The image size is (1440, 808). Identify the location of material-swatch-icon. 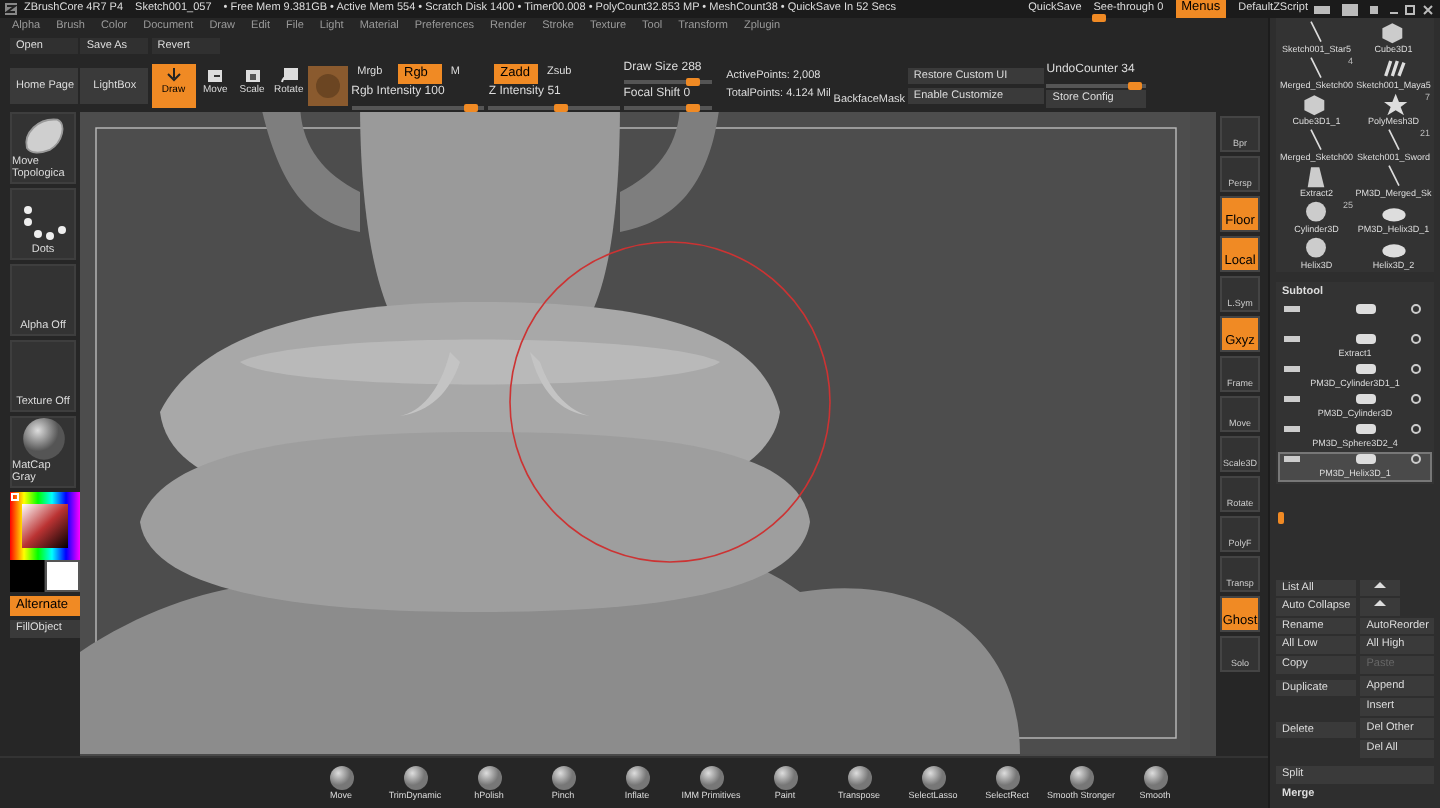
(328, 86).